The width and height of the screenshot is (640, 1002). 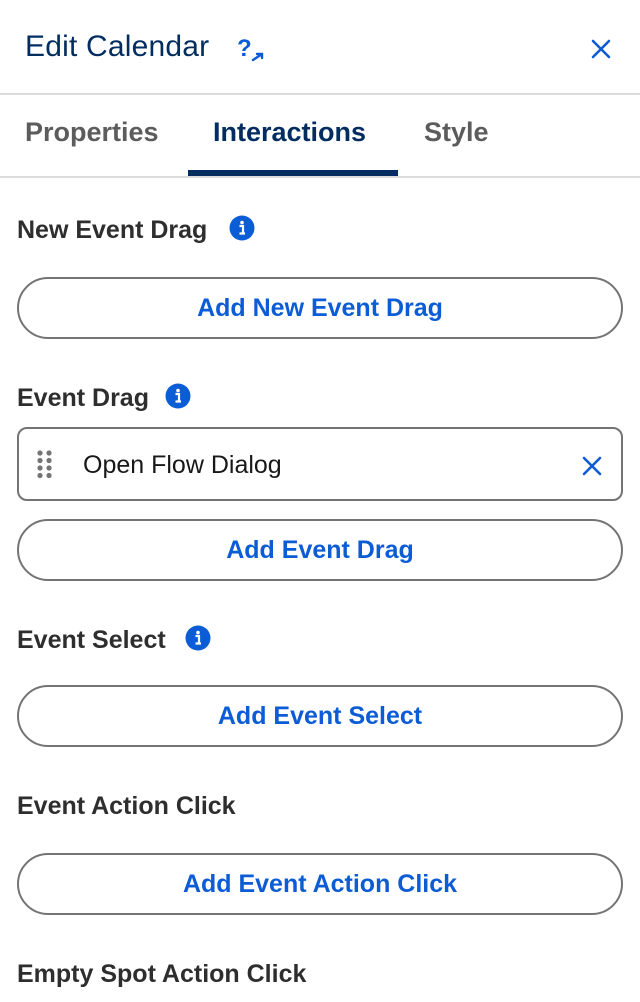 What do you see at coordinates (91, 640) in the screenshot?
I see `event-select-label: Event Select` at bounding box center [91, 640].